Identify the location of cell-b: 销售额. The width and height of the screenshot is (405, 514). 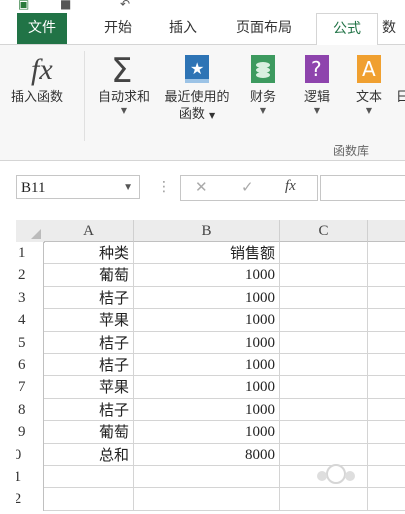
(207, 253).